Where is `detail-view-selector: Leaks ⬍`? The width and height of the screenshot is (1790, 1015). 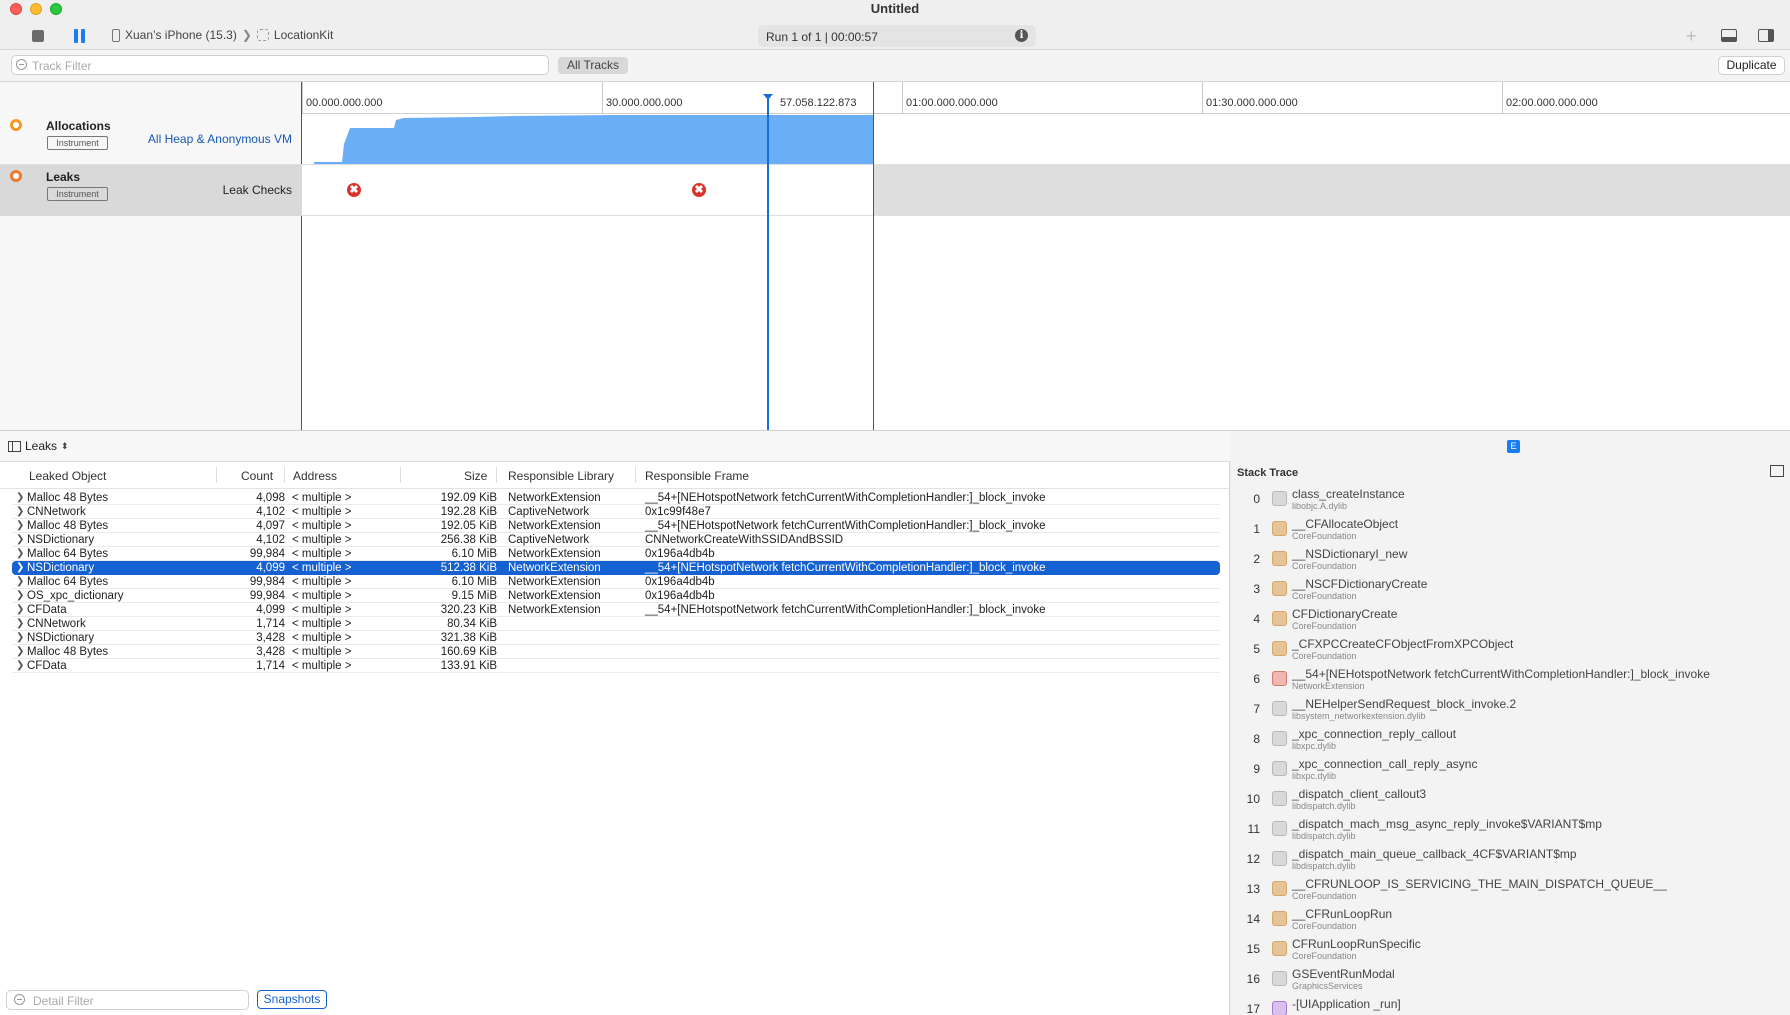
detail-view-selector: Leaks ⬍ is located at coordinates (38, 446).